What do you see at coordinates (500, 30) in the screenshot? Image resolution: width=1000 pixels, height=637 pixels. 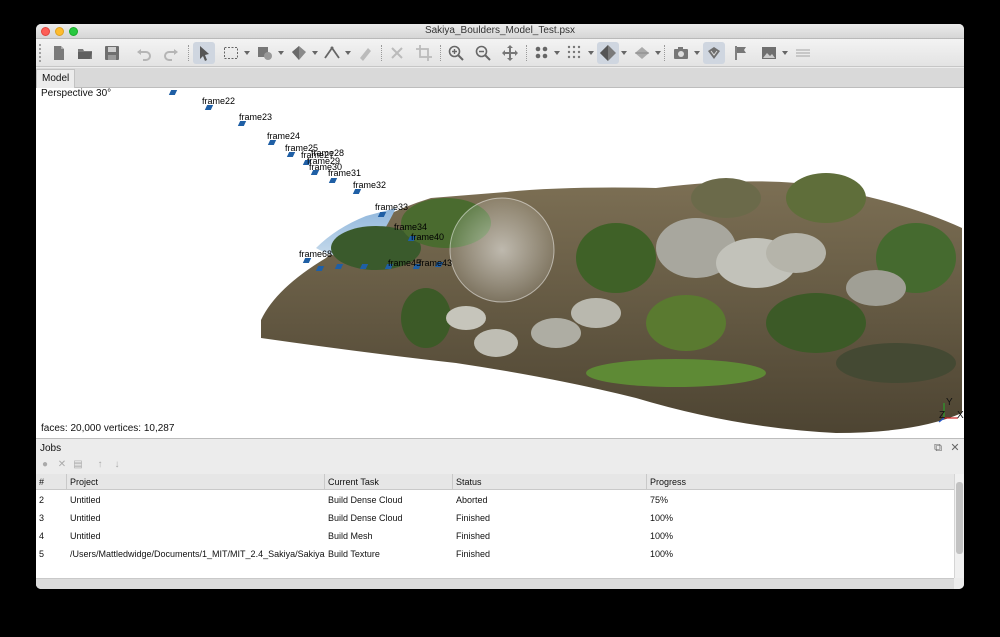 I see `window-title: Sakiya_Boulders_Model_Test.psx` at bounding box center [500, 30].